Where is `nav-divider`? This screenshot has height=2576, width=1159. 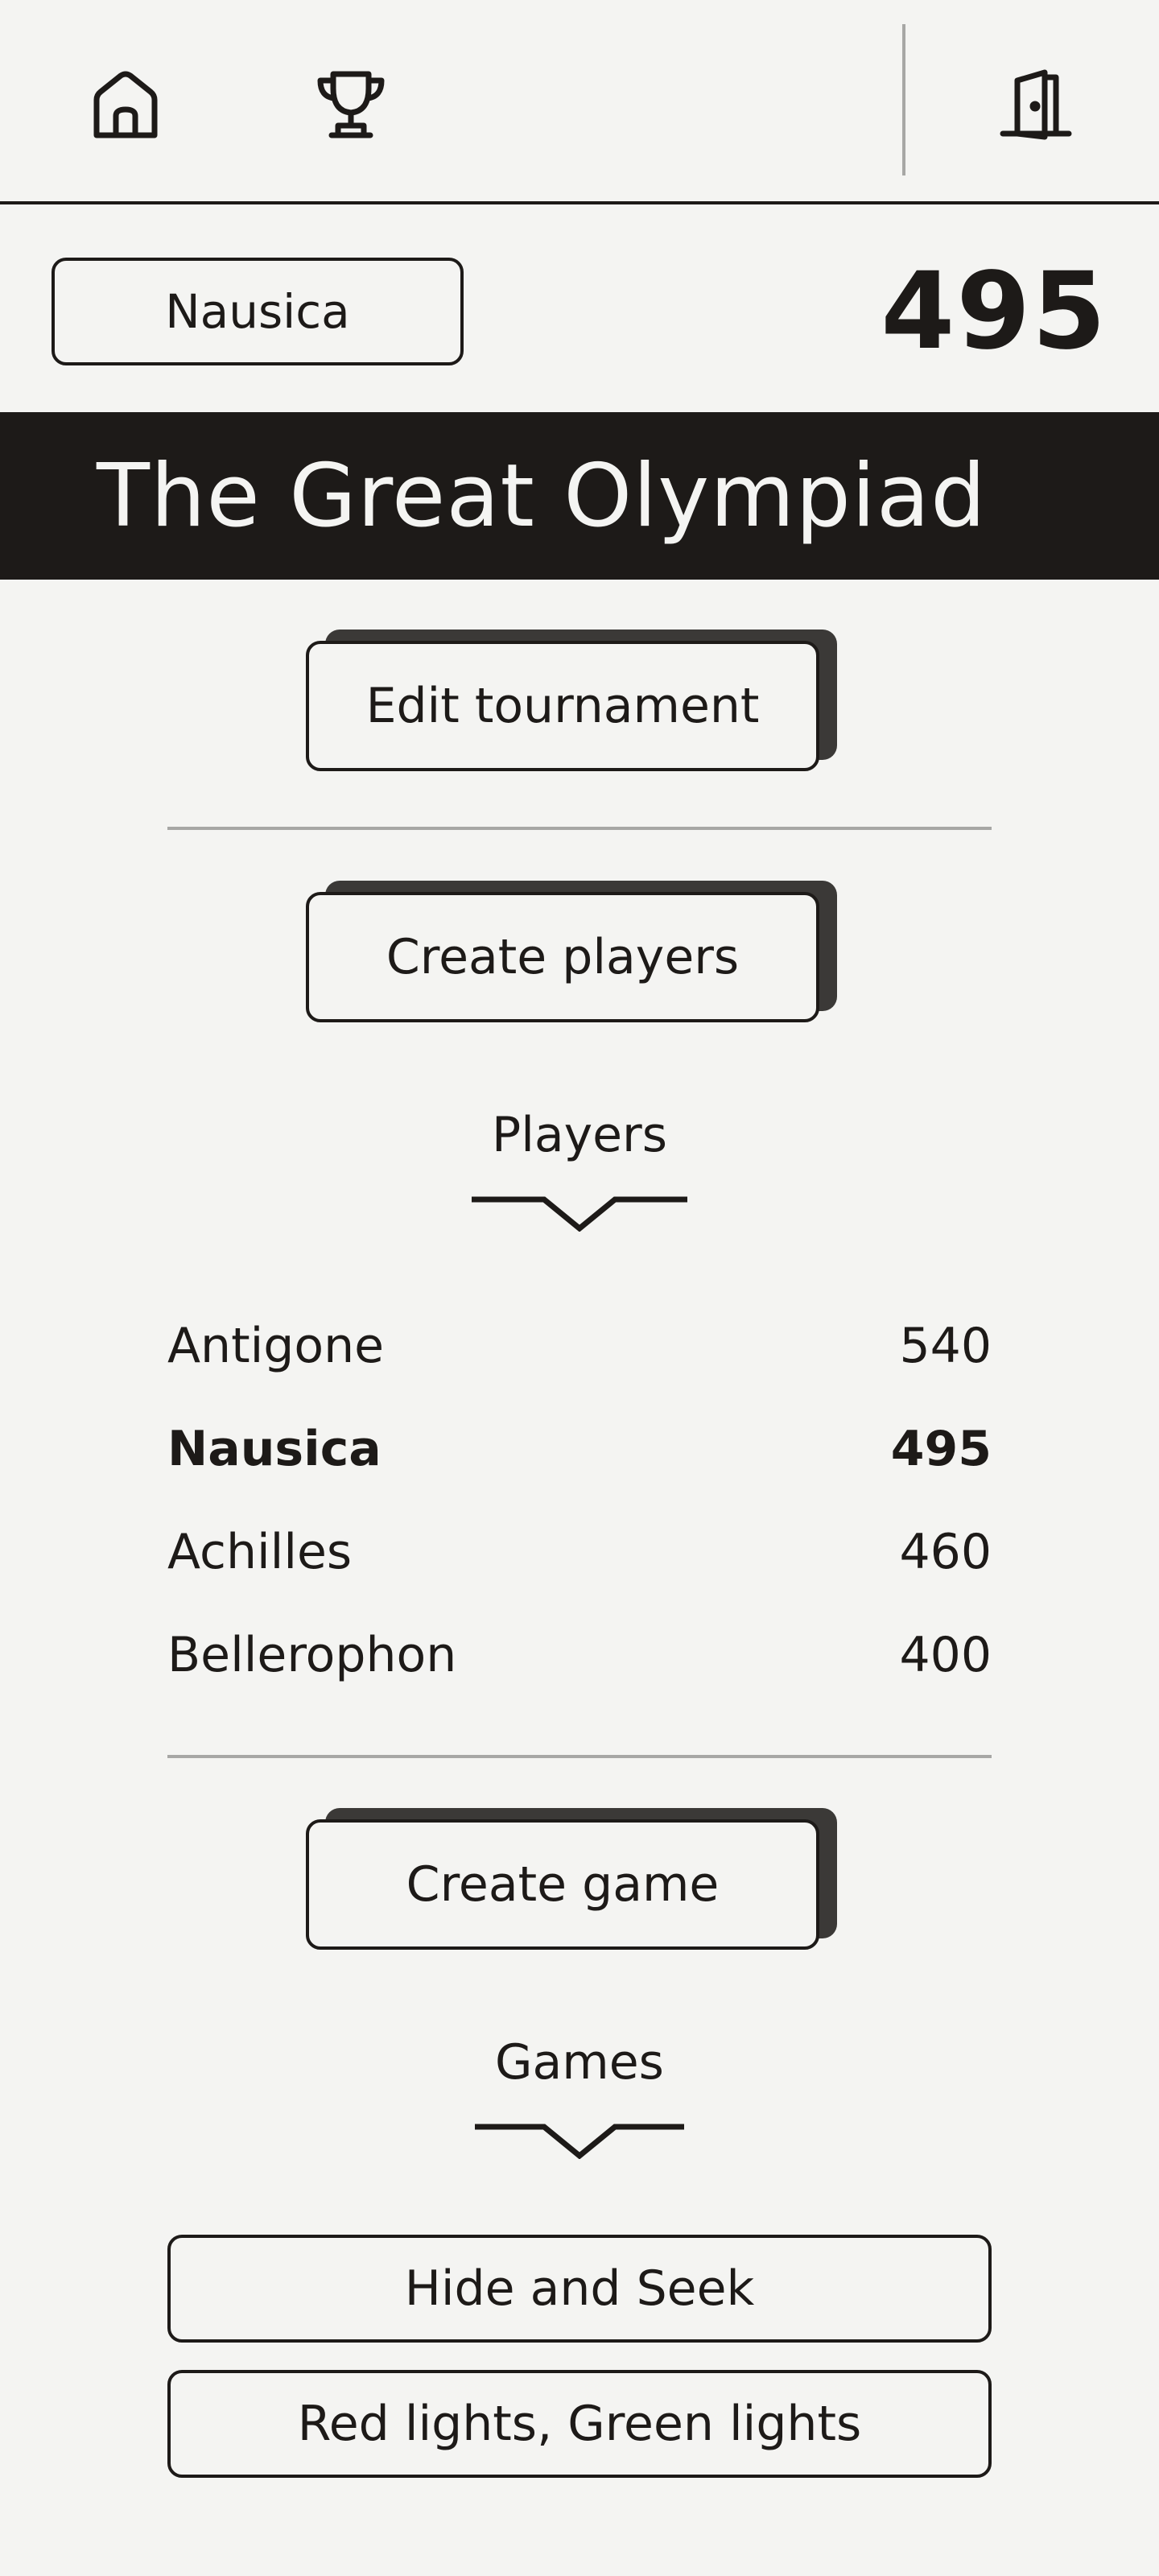
nav-divider is located at coordinates (903, 99).